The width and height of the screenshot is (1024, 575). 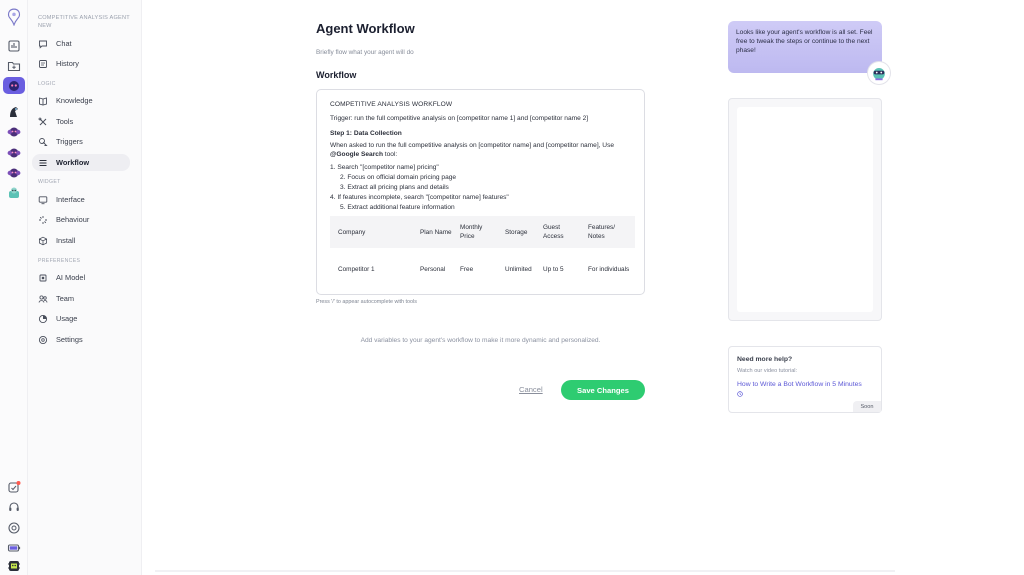 I want to click on support-headset-icon, so click(x=14, y=507).